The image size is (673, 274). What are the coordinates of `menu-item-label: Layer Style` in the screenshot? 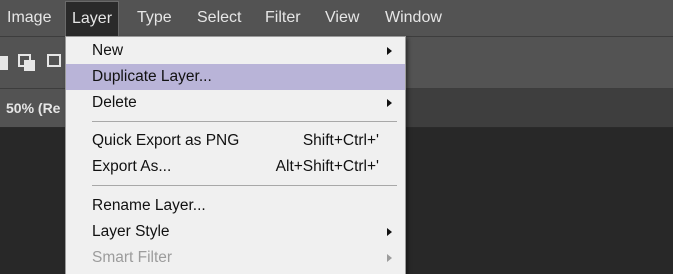 It's located at (131, 231).